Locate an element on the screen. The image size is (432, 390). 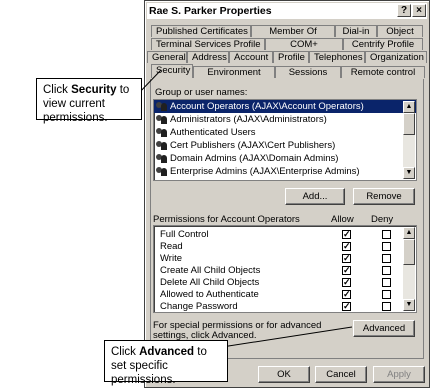
window-title: Rae S. Parker Properties is located at coordinates (210, 11).